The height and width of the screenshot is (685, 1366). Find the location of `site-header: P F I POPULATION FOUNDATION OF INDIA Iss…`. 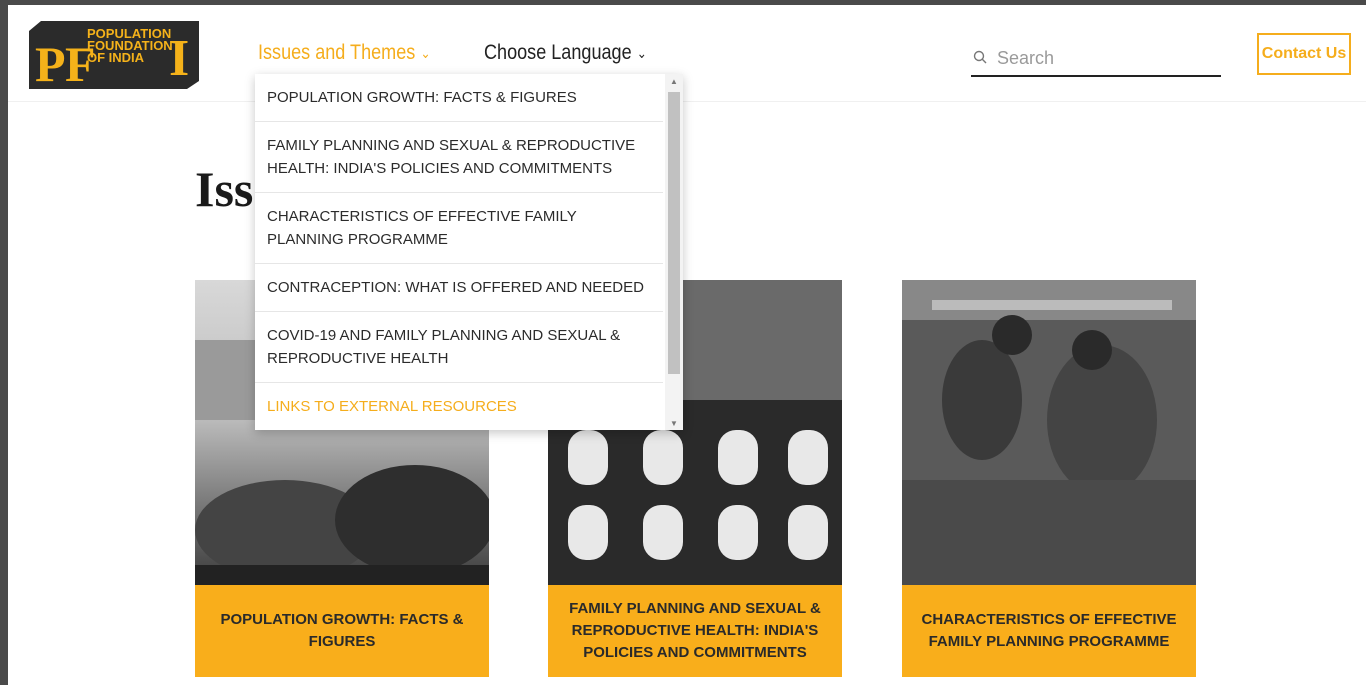

site-header: P F I POPULATION FOUNDATION OF INDIA Iss… is located at coordinates (687, 53).